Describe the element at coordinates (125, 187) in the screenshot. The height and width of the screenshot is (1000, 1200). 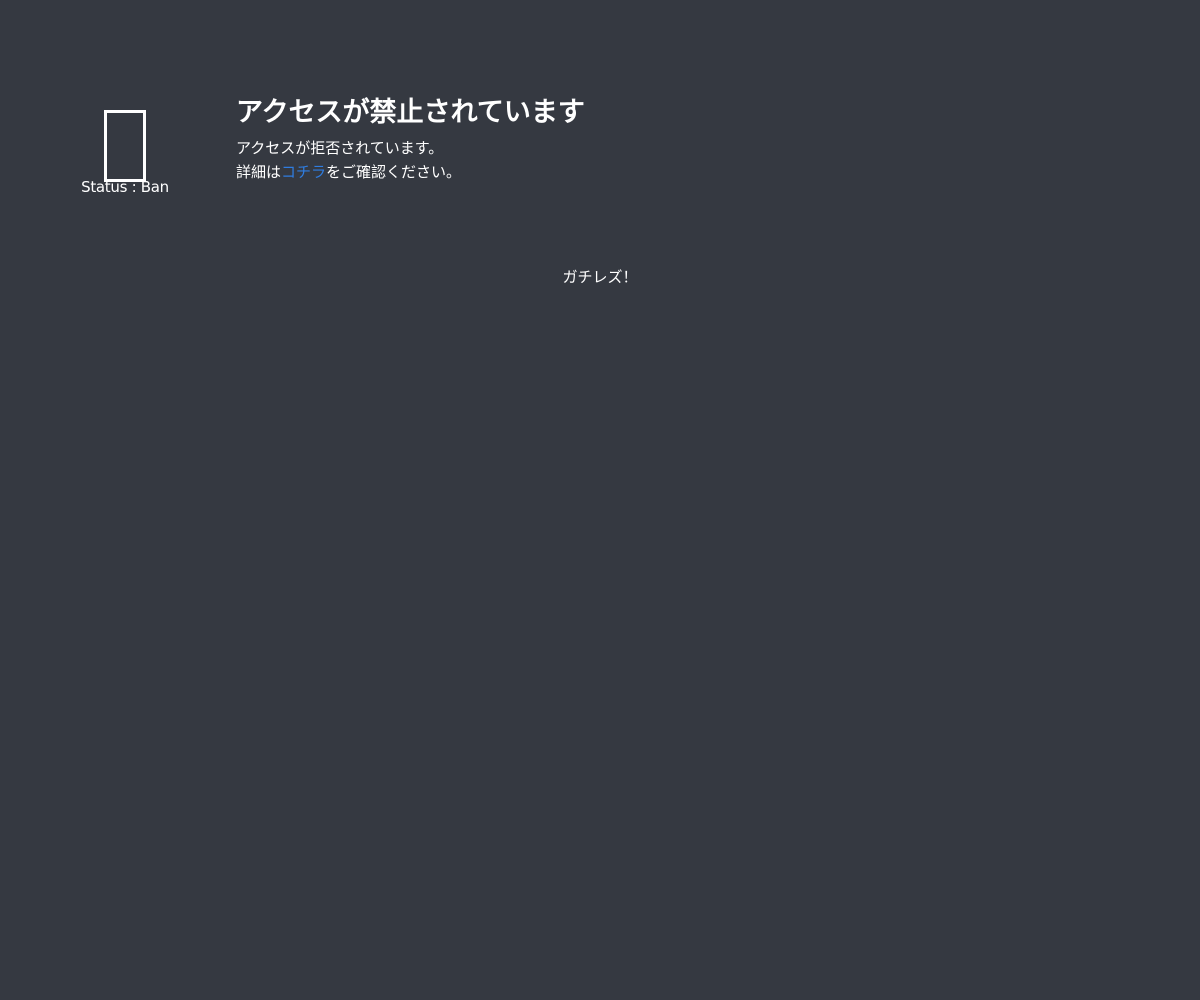
I see `status-text: Status : Ban` at that location.